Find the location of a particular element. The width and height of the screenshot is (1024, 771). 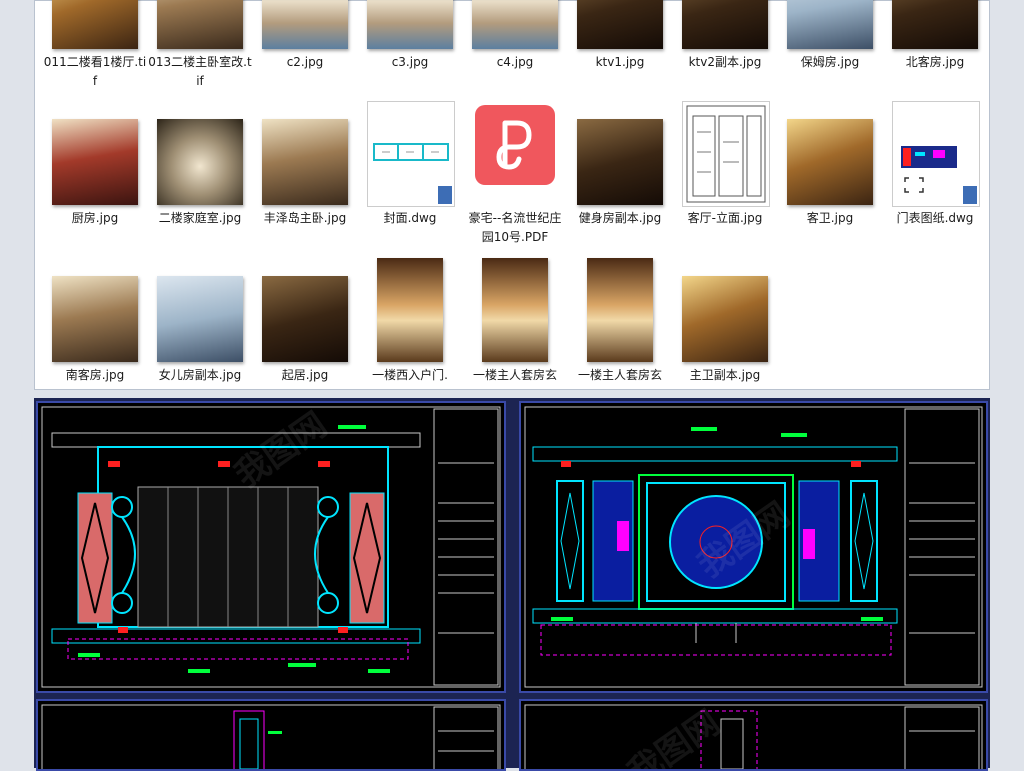

file-name-label: 保姆房.jpg is located at coordinates (830, 62).